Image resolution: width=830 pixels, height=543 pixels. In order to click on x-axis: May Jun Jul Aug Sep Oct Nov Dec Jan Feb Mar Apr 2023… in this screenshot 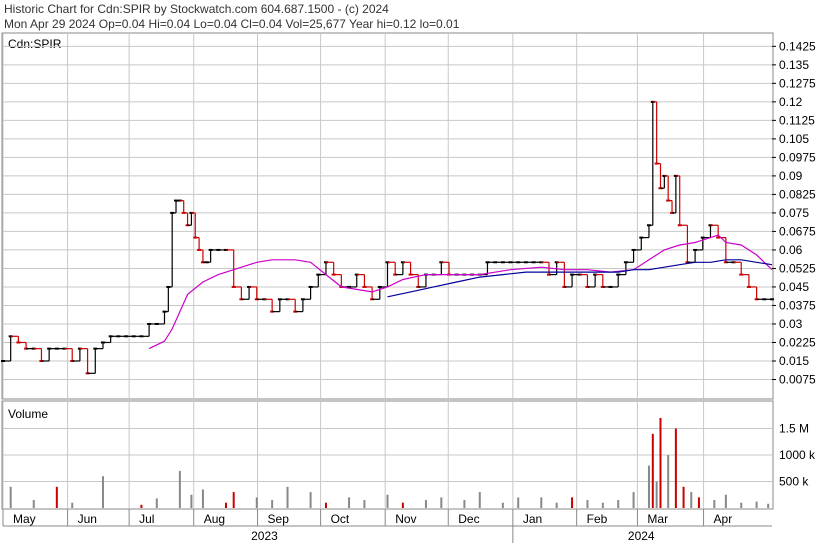, I will do `click(387, 526)`.